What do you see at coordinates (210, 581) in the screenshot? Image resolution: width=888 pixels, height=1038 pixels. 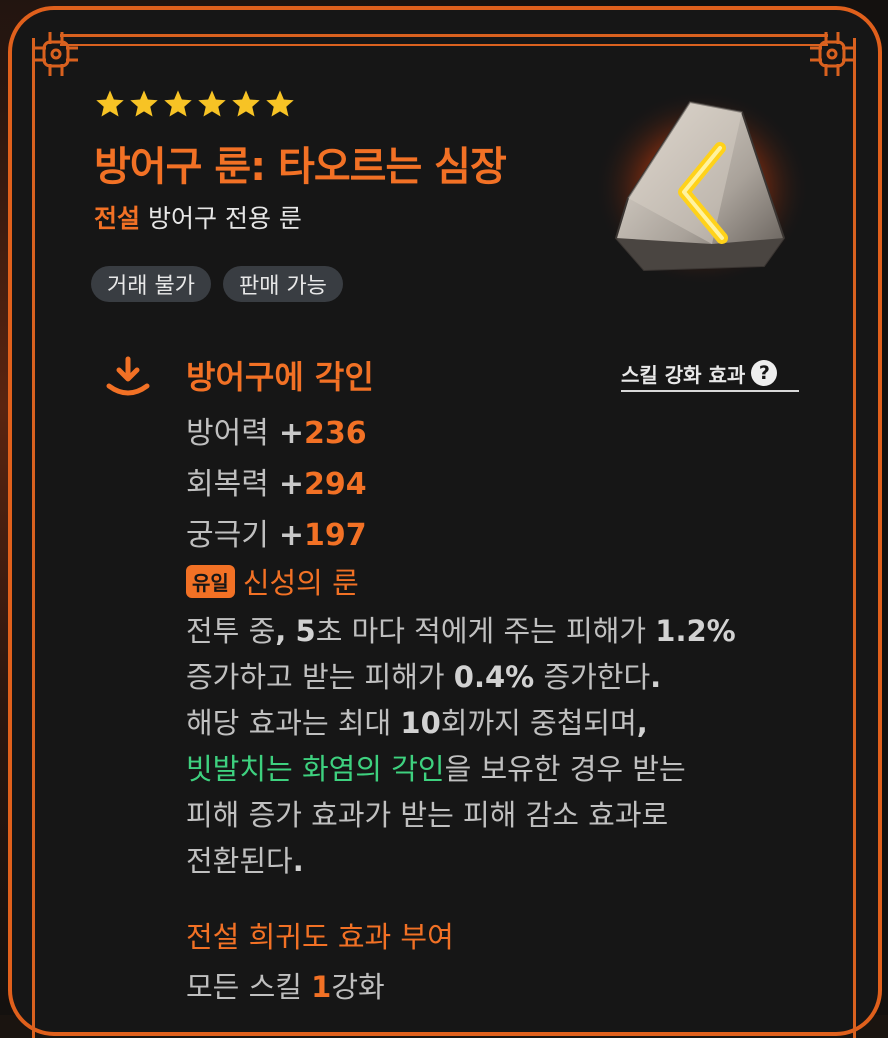 I see `unique-badge: 유일` at bounding box center [210, 581].